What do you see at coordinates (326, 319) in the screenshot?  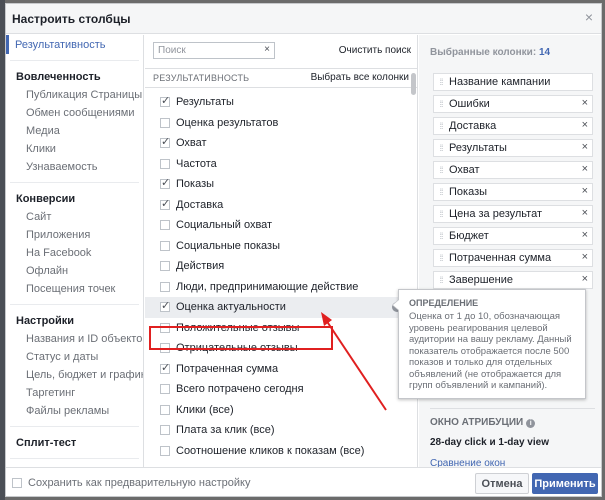 I see `arrow-head` at bounding box center [326, 319].